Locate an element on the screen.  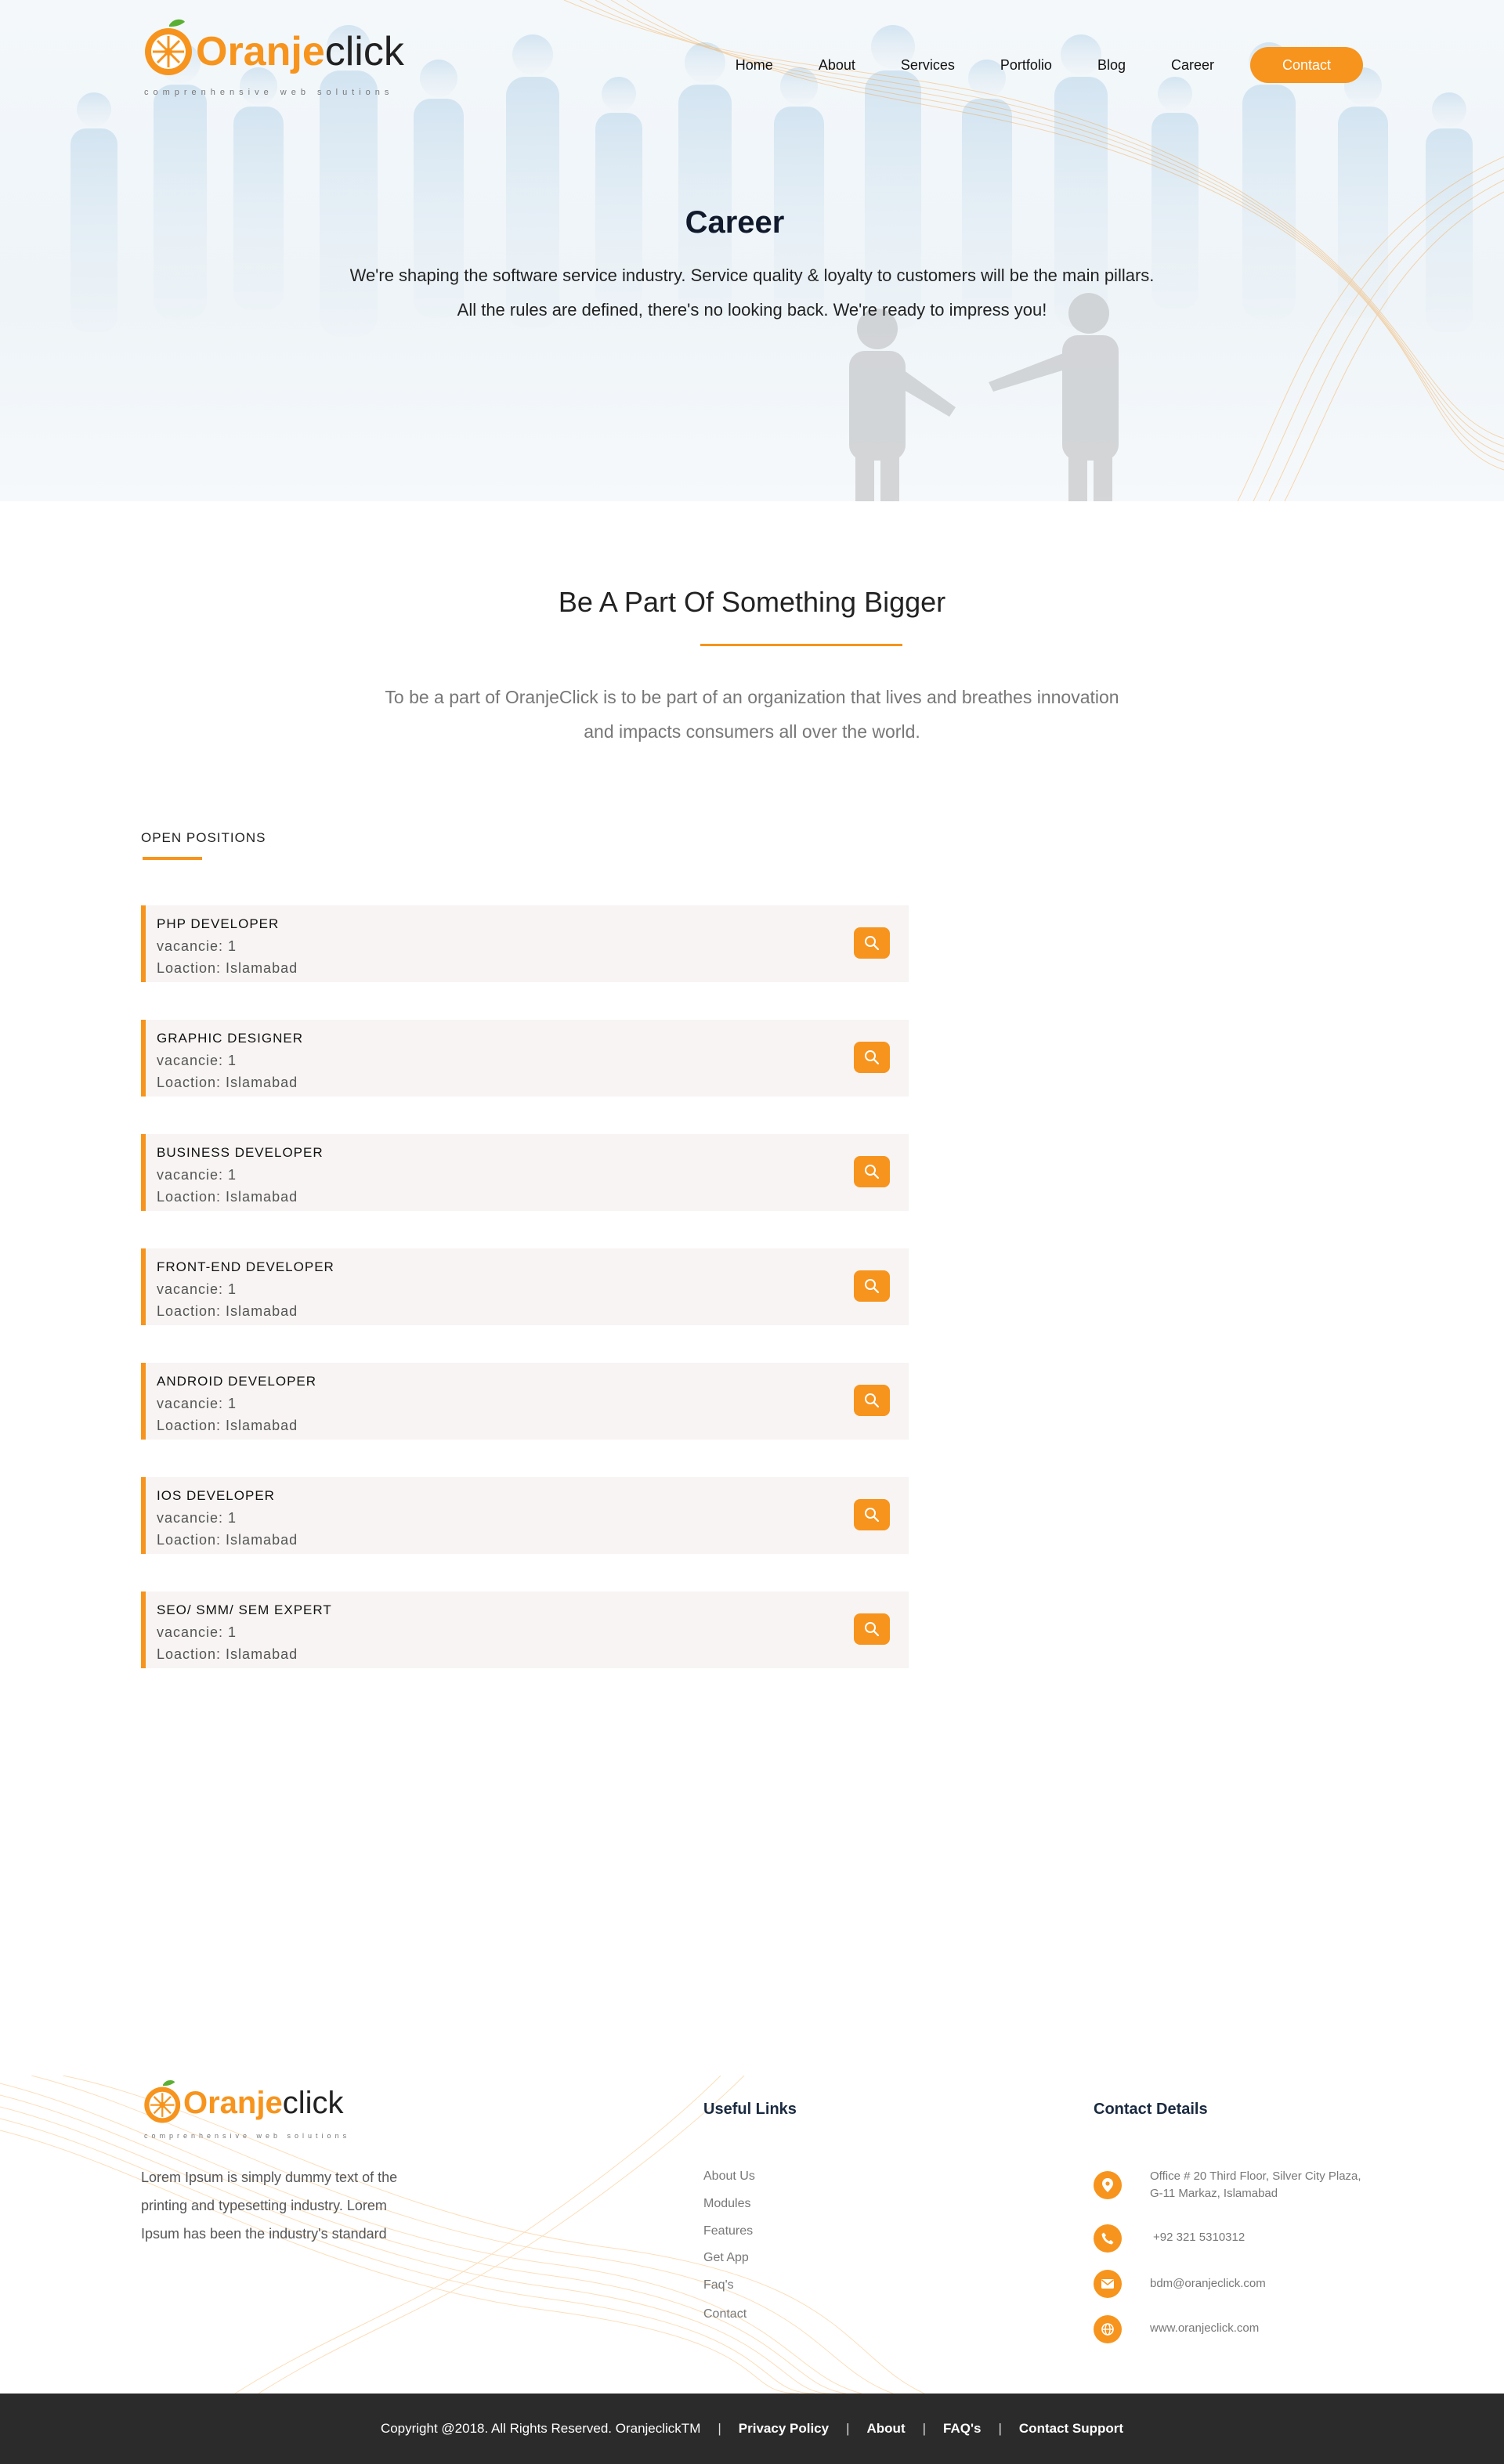
footer-link-about-us: About Us is located at coordinates (729, 2177).